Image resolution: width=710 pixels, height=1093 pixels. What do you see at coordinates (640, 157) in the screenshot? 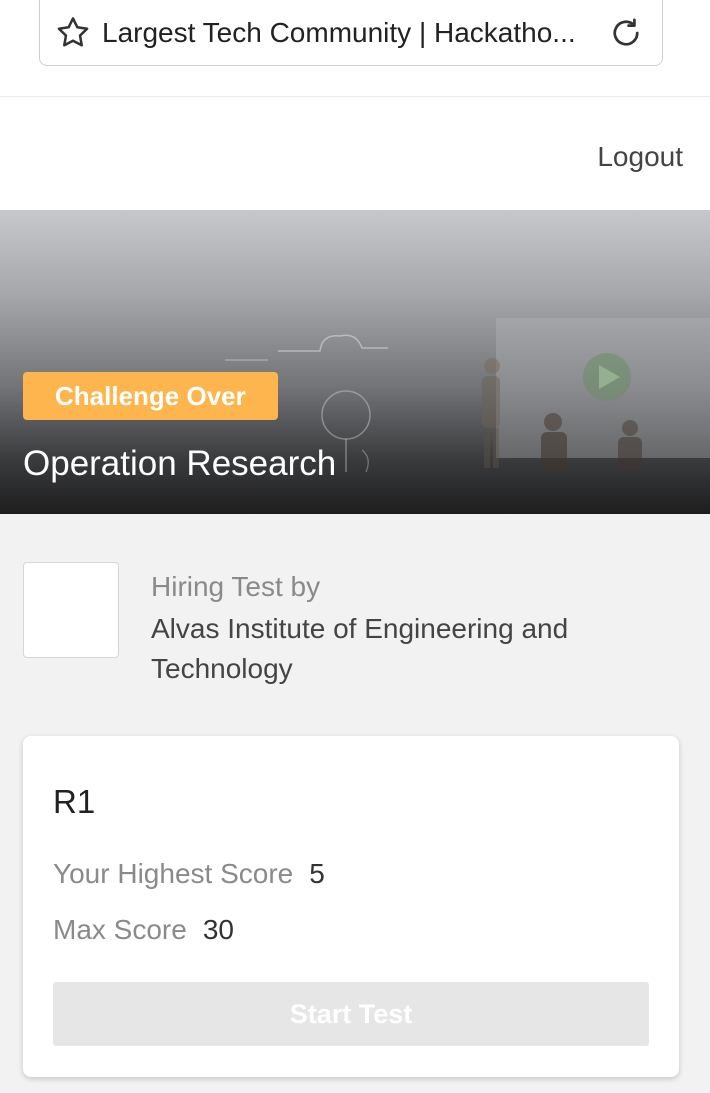
I see `logout-link: Logout` at bounding box center [640, 157].